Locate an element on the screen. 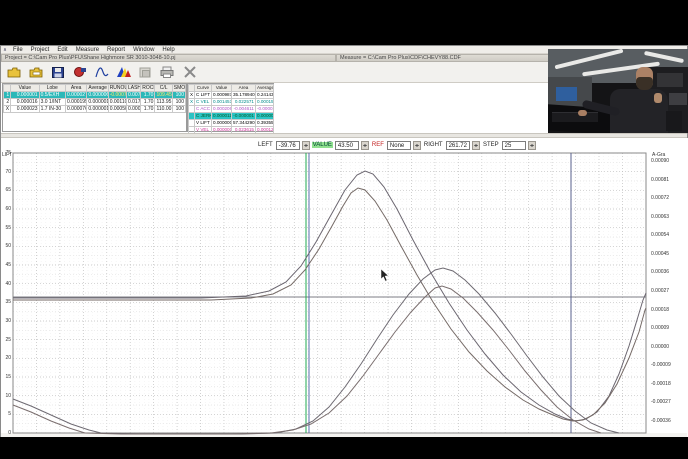  ref-field: None is located at coordinates (398, 145).